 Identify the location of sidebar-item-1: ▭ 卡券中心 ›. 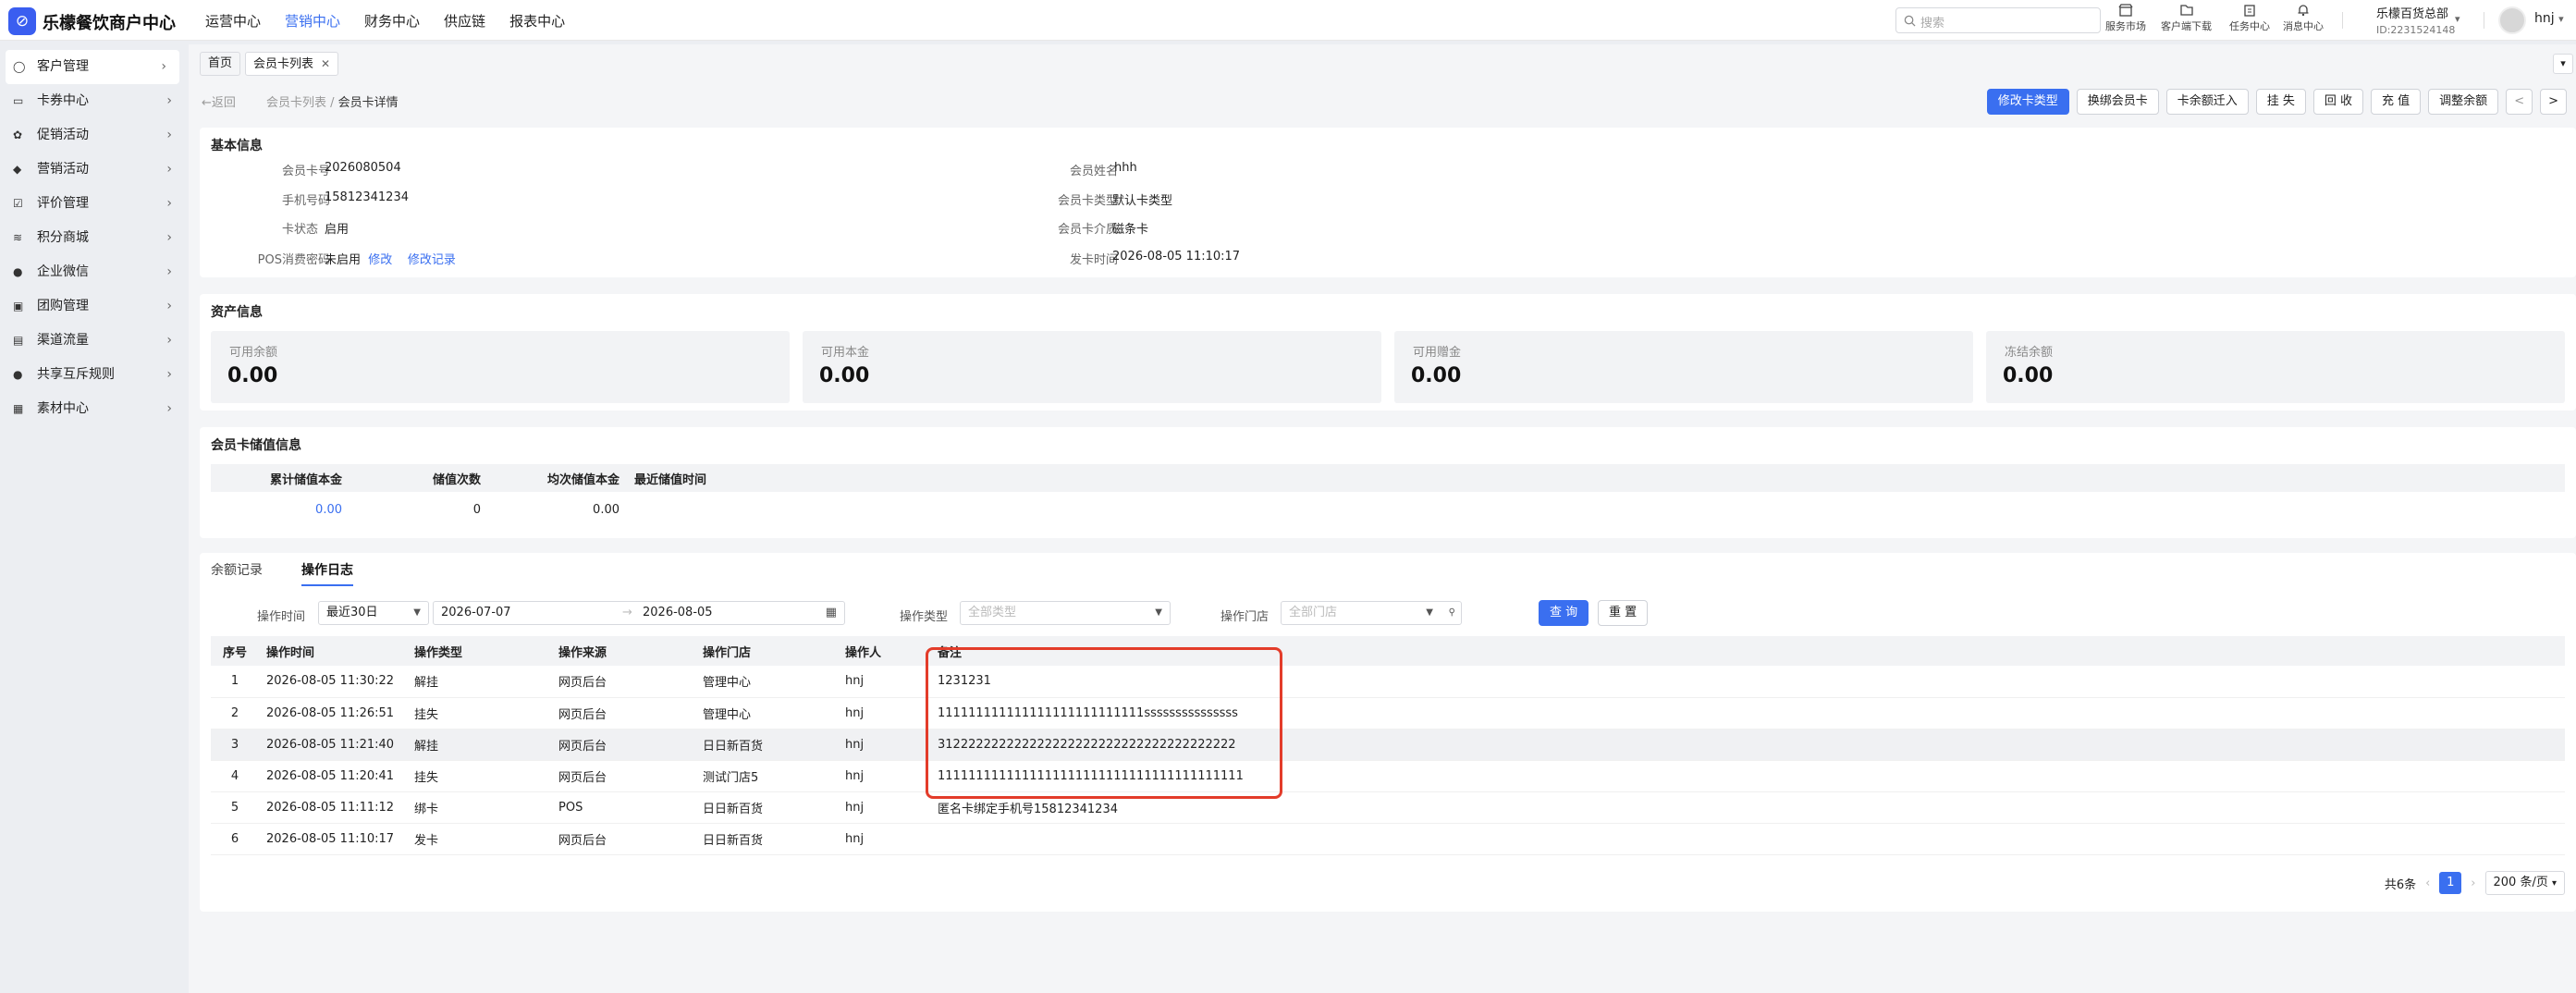
(92, 101).